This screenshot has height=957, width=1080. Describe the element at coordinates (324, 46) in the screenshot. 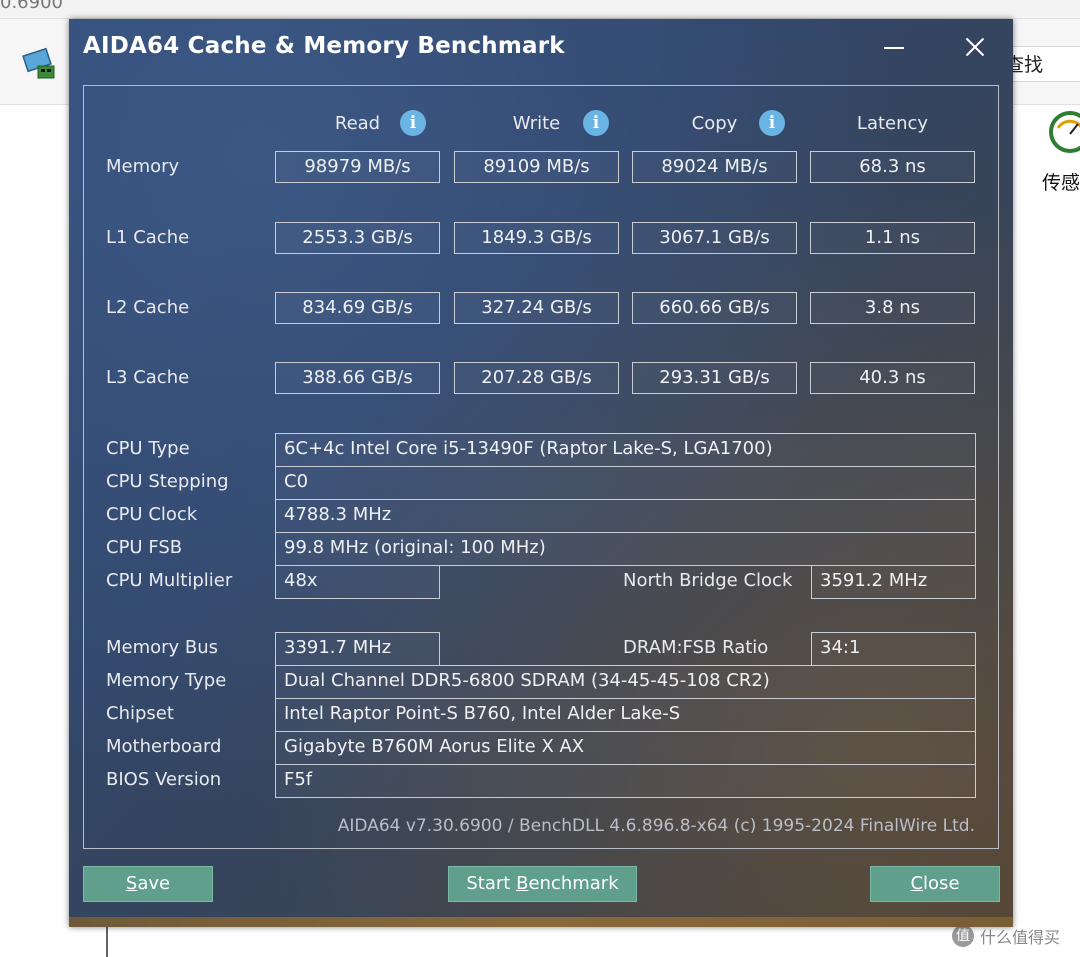

I see `dialog-title: AIDA64 Cache & Memory Benchmark` at that location.